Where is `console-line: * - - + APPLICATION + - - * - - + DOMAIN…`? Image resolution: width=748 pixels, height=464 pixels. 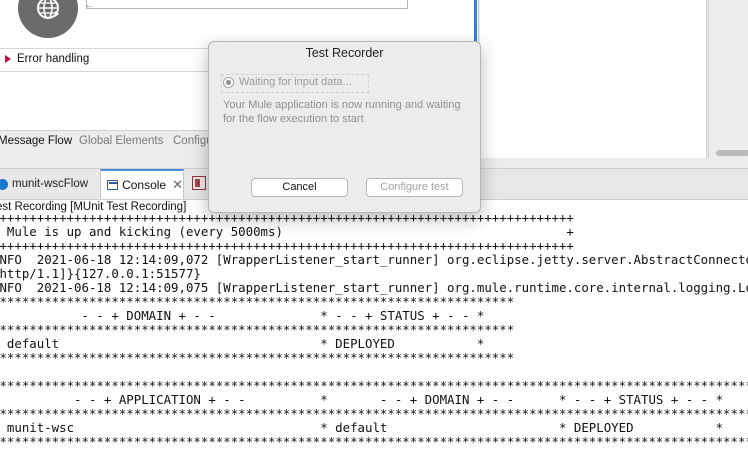
console-line: * - - + APPLICATION + - - * - - + DOMAIN… is located at coordinates (362, 399).